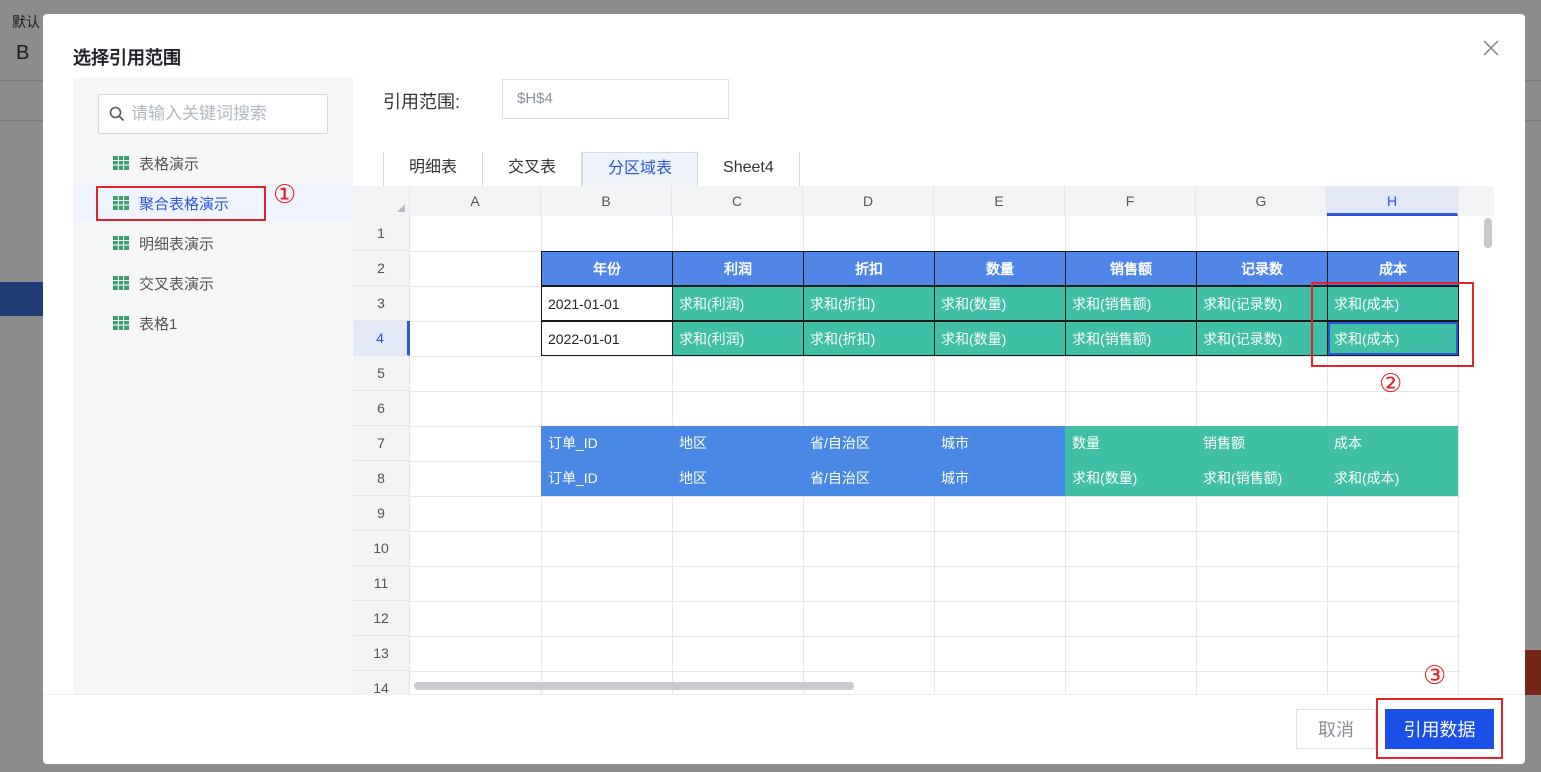  I want to click on tree-item-label: 明细表演示, so click(177, 244).